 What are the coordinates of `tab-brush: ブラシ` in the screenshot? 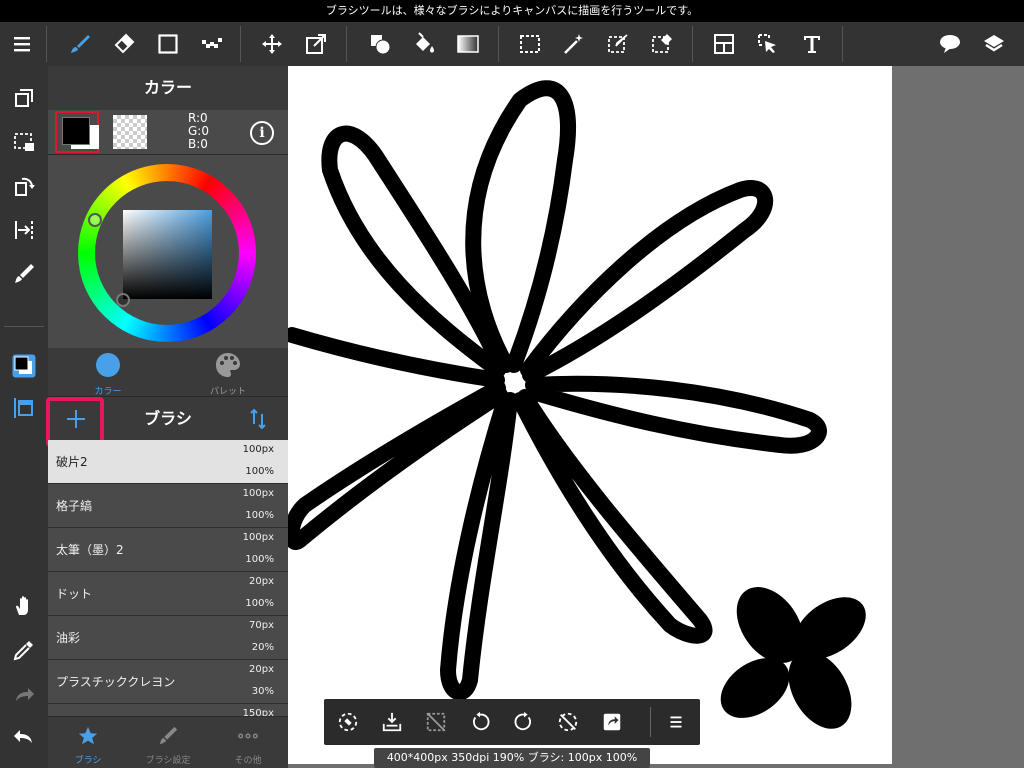 It's located at (88, 742).